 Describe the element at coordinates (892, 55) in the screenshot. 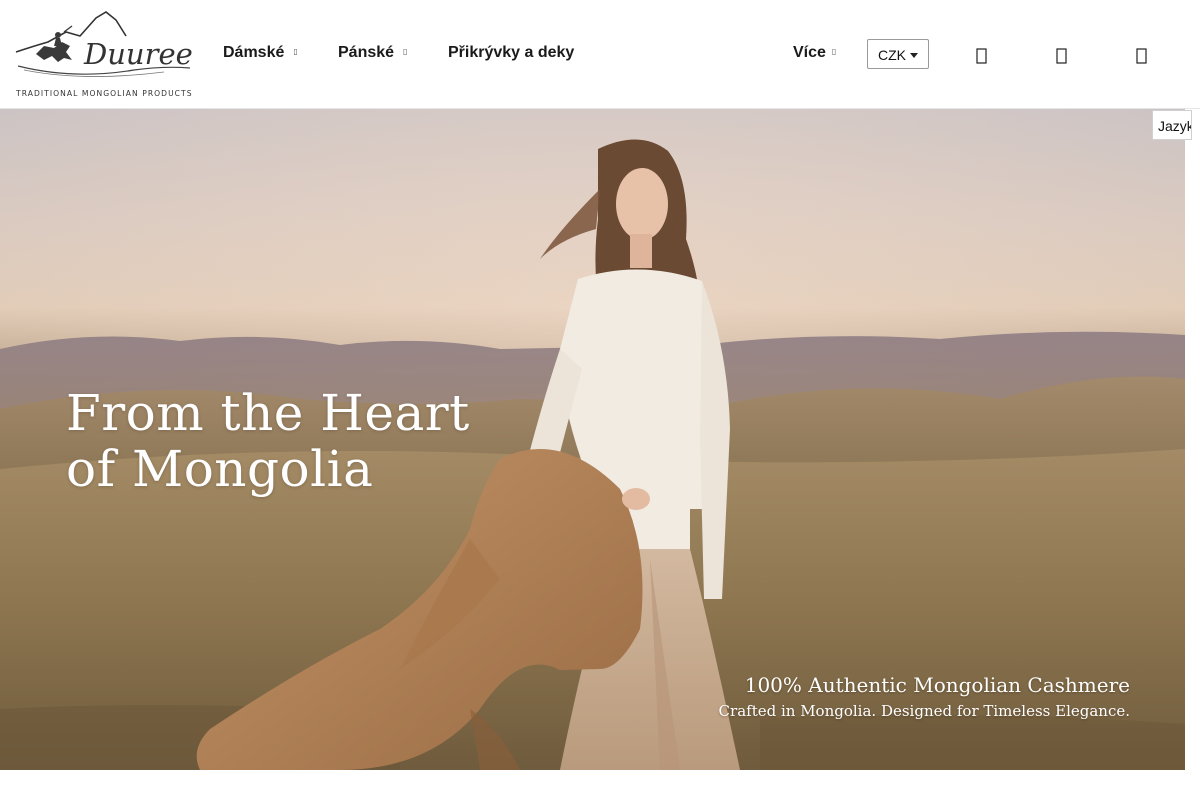

I see `currency-selected-value: CZK` at that location.